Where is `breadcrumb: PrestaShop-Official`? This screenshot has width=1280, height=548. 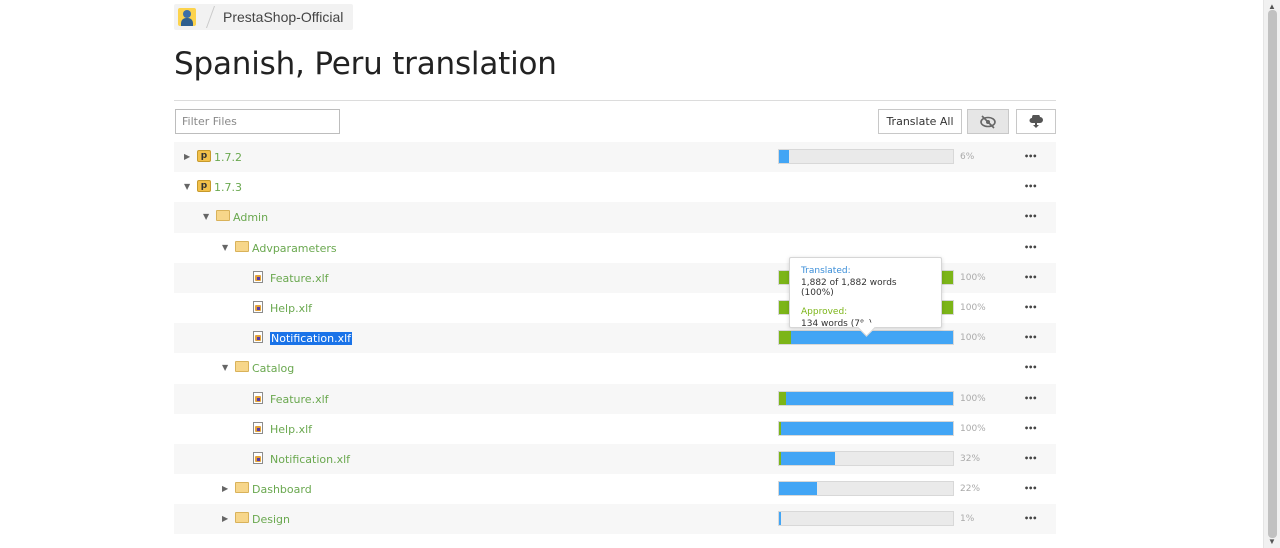 breadcrumb: PrestaShop-Official is located at coordinates (264, 17).